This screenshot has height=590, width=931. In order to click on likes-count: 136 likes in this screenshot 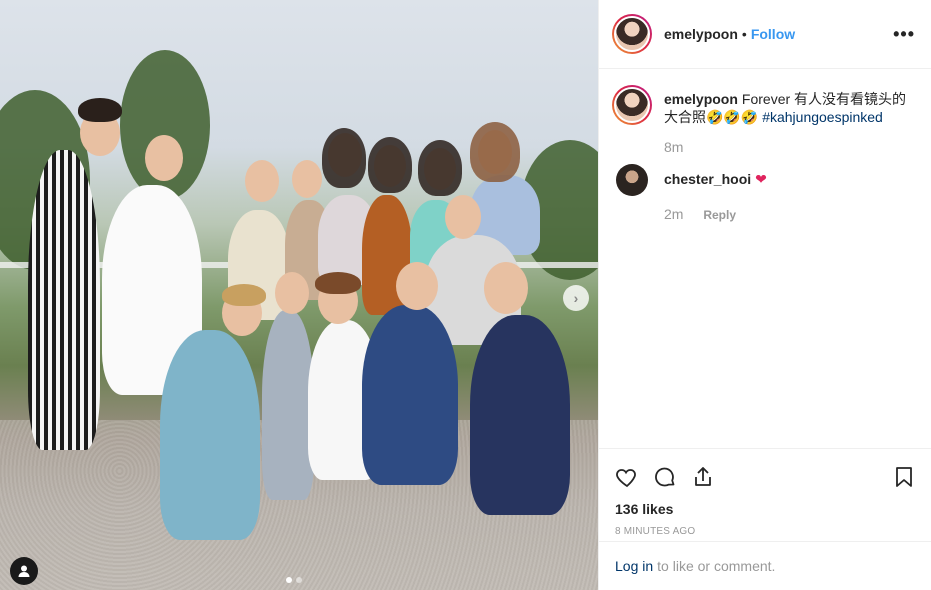, I will do `click(765, 509)`.